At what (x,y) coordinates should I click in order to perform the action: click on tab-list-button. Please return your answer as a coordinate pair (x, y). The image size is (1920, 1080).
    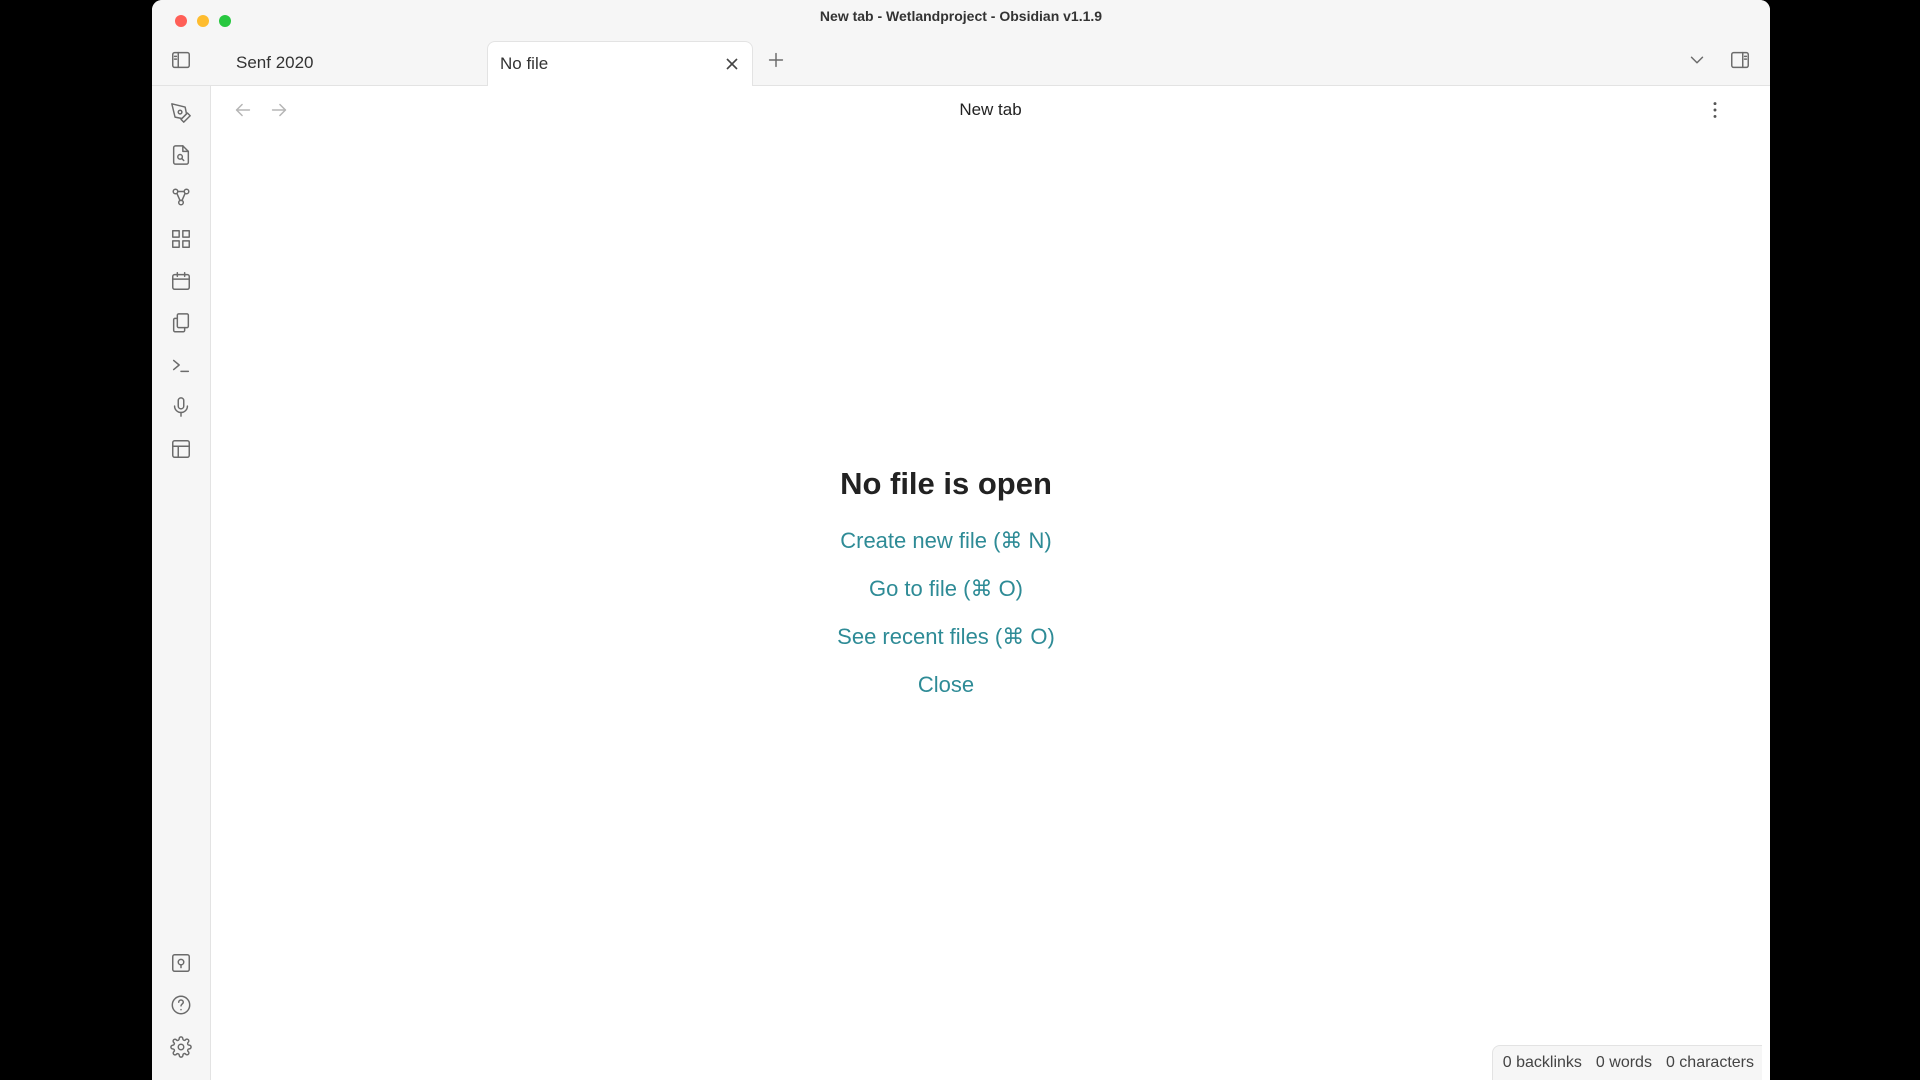
    Looking at the image, I should click on (1697, 60).